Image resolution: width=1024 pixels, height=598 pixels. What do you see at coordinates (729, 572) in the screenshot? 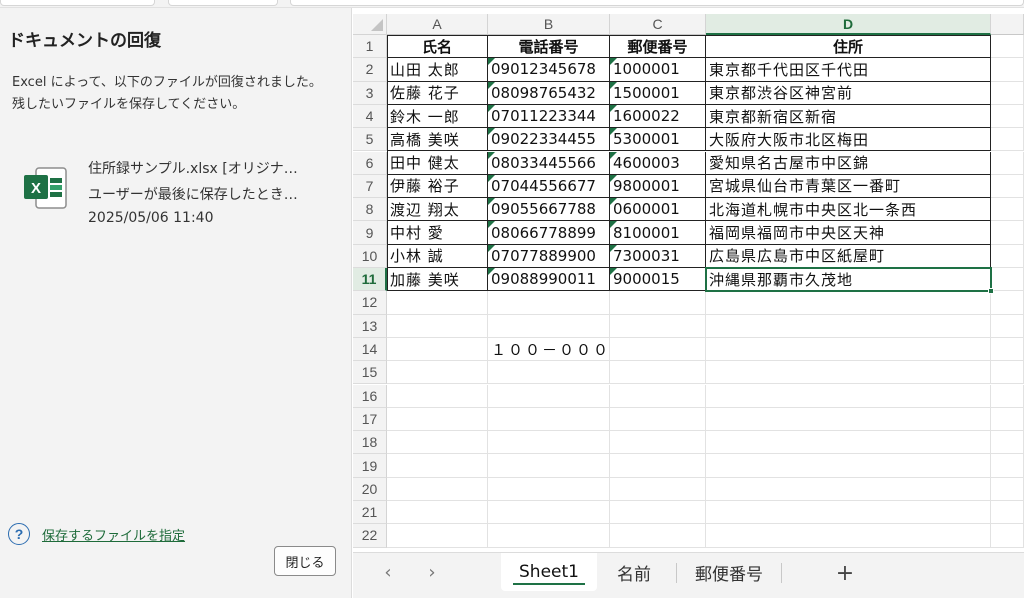
I see `sheet-tab: 郵便番号` at bounding box center [729, 572].